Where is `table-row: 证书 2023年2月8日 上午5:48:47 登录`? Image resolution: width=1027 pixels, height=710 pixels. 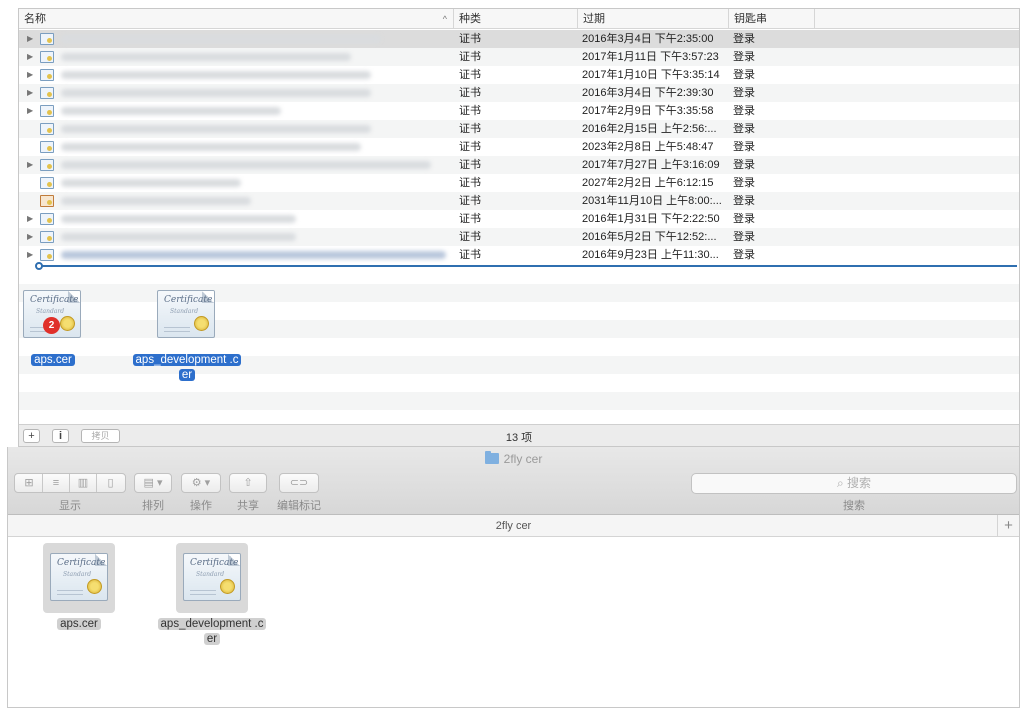
table-row: 证书 2023年2月8日 上午5:48:47 登录 is located at coordinates (519, 147).